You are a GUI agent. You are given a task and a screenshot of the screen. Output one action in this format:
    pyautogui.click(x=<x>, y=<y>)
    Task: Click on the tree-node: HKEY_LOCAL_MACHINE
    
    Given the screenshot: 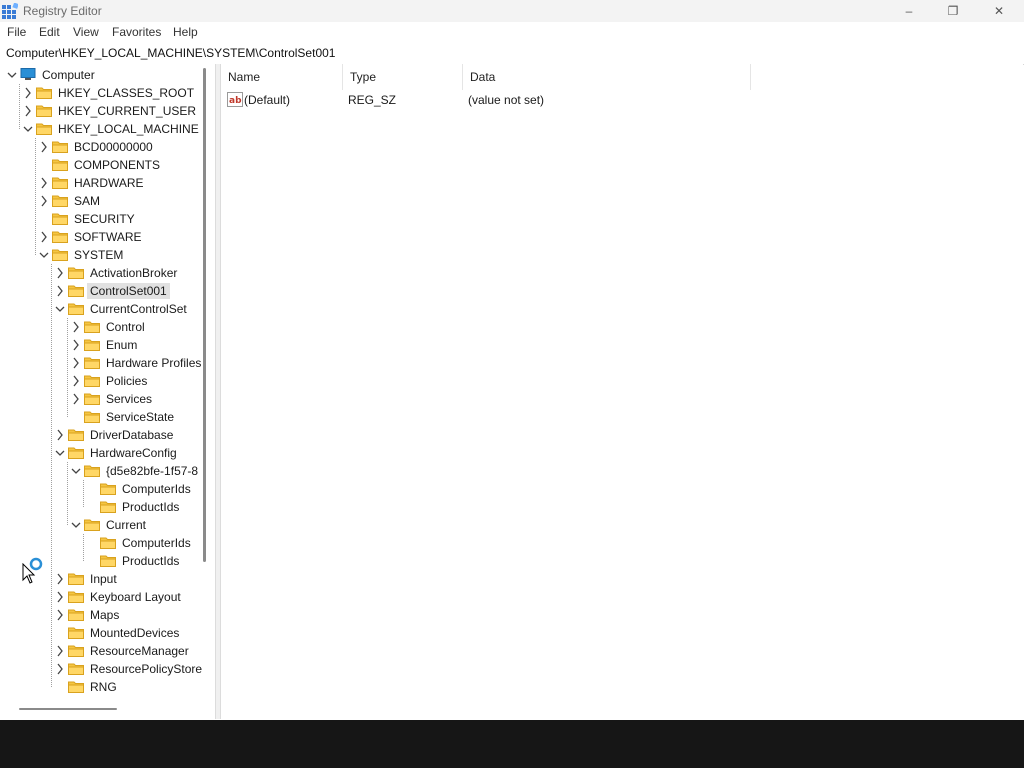 What is the action you would take?
    pyautogui.click(x=100, y=129)
    